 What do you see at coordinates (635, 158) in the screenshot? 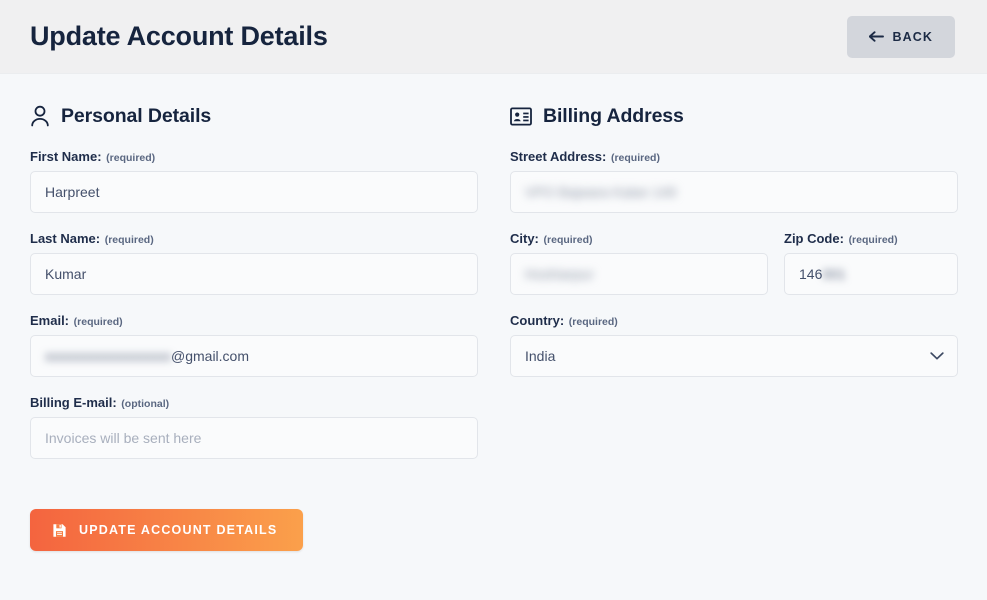
I see `street-address-requirement: (required)` at bounding box center [635, 158].